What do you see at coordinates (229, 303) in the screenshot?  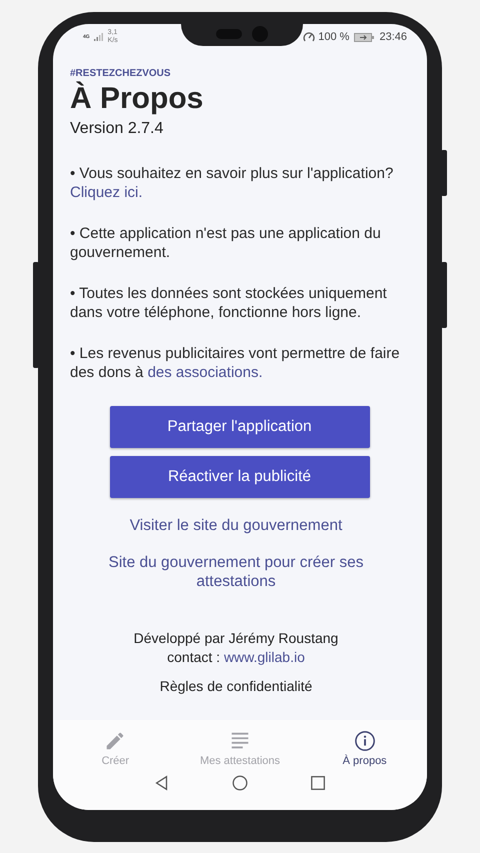 I see `paragraph: • Toutes les données sont stockées uniquement dans votre téléphone, fonctionne hors ligne.` at bounding box center [229, 303].